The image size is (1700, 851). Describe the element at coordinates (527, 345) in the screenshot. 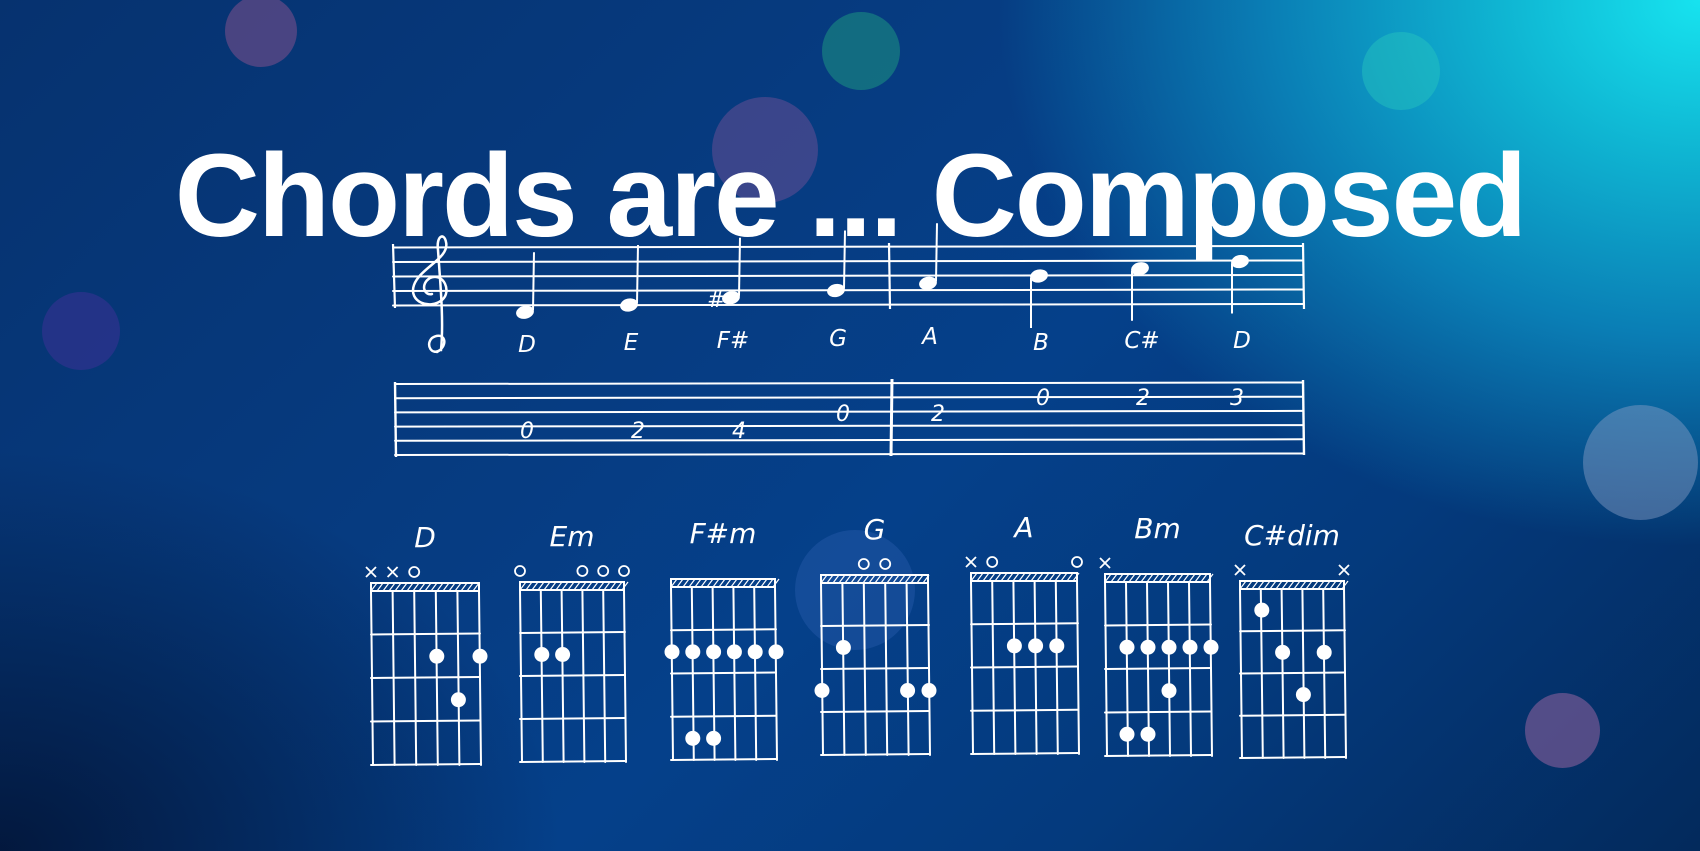

I see `note-label: D` at that location.